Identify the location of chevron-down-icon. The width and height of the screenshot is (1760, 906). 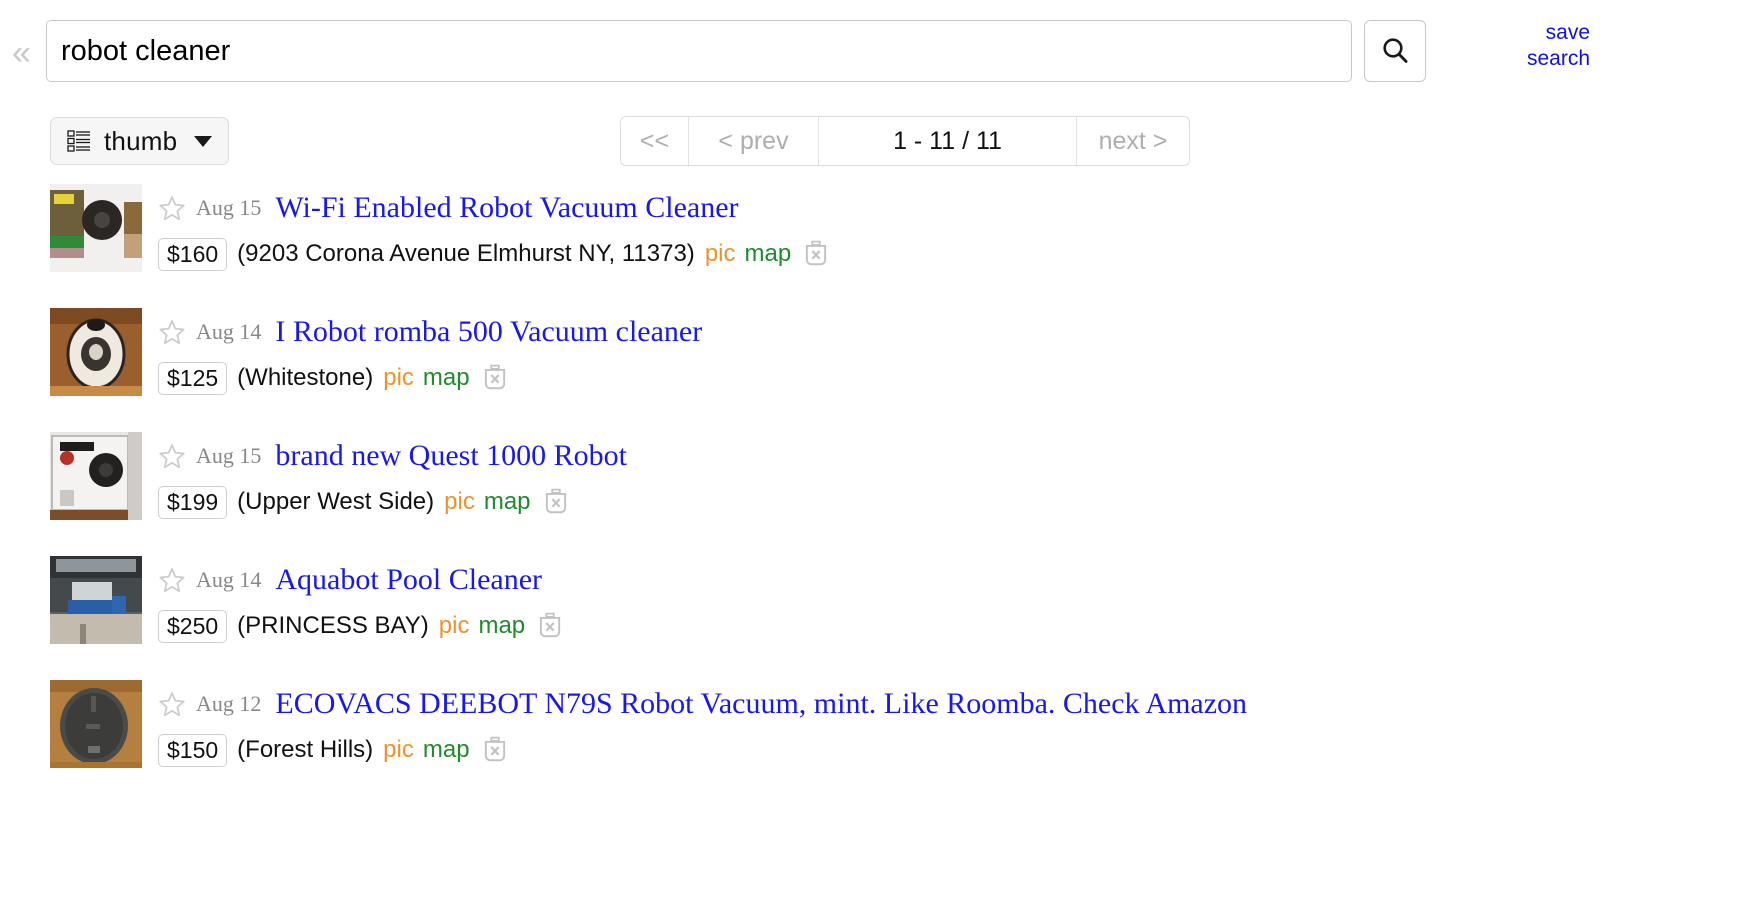
(203, 141).